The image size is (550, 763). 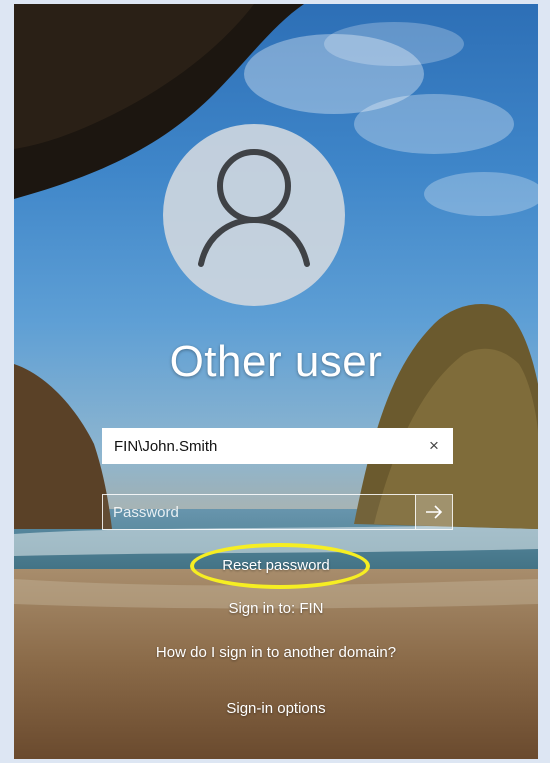 What do you see at coordinates (259, 512) in the screenshot?
I see `password-input` at bounding box center [259, 512].